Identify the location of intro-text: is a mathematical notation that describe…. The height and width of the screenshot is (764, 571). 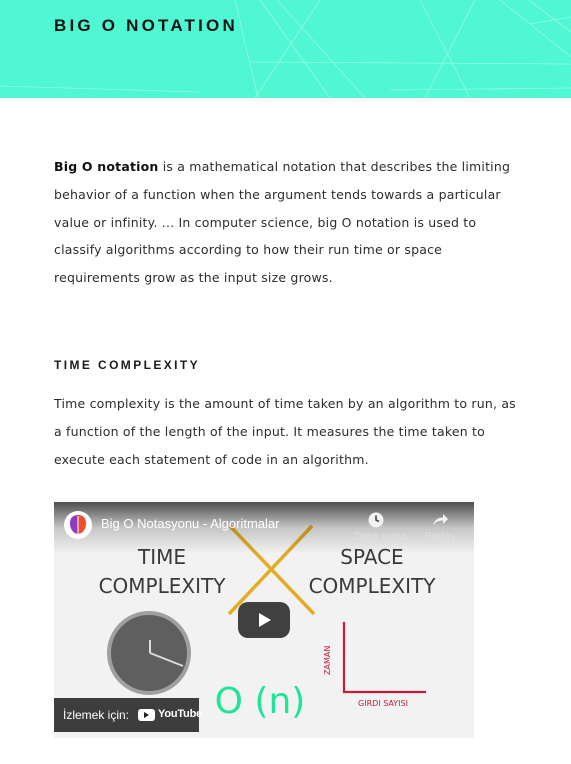
(282, 222).